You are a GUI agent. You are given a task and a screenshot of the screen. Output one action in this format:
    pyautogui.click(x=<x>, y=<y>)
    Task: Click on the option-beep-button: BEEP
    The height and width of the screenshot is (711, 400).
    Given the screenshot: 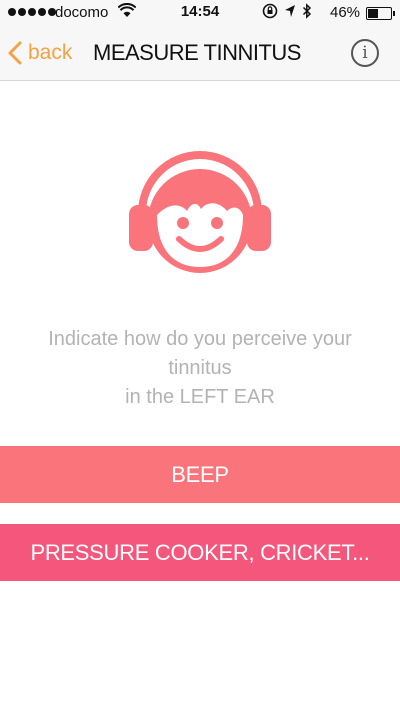 What is the action you would take?
    pyautogui.click(x=200, y=474)
    